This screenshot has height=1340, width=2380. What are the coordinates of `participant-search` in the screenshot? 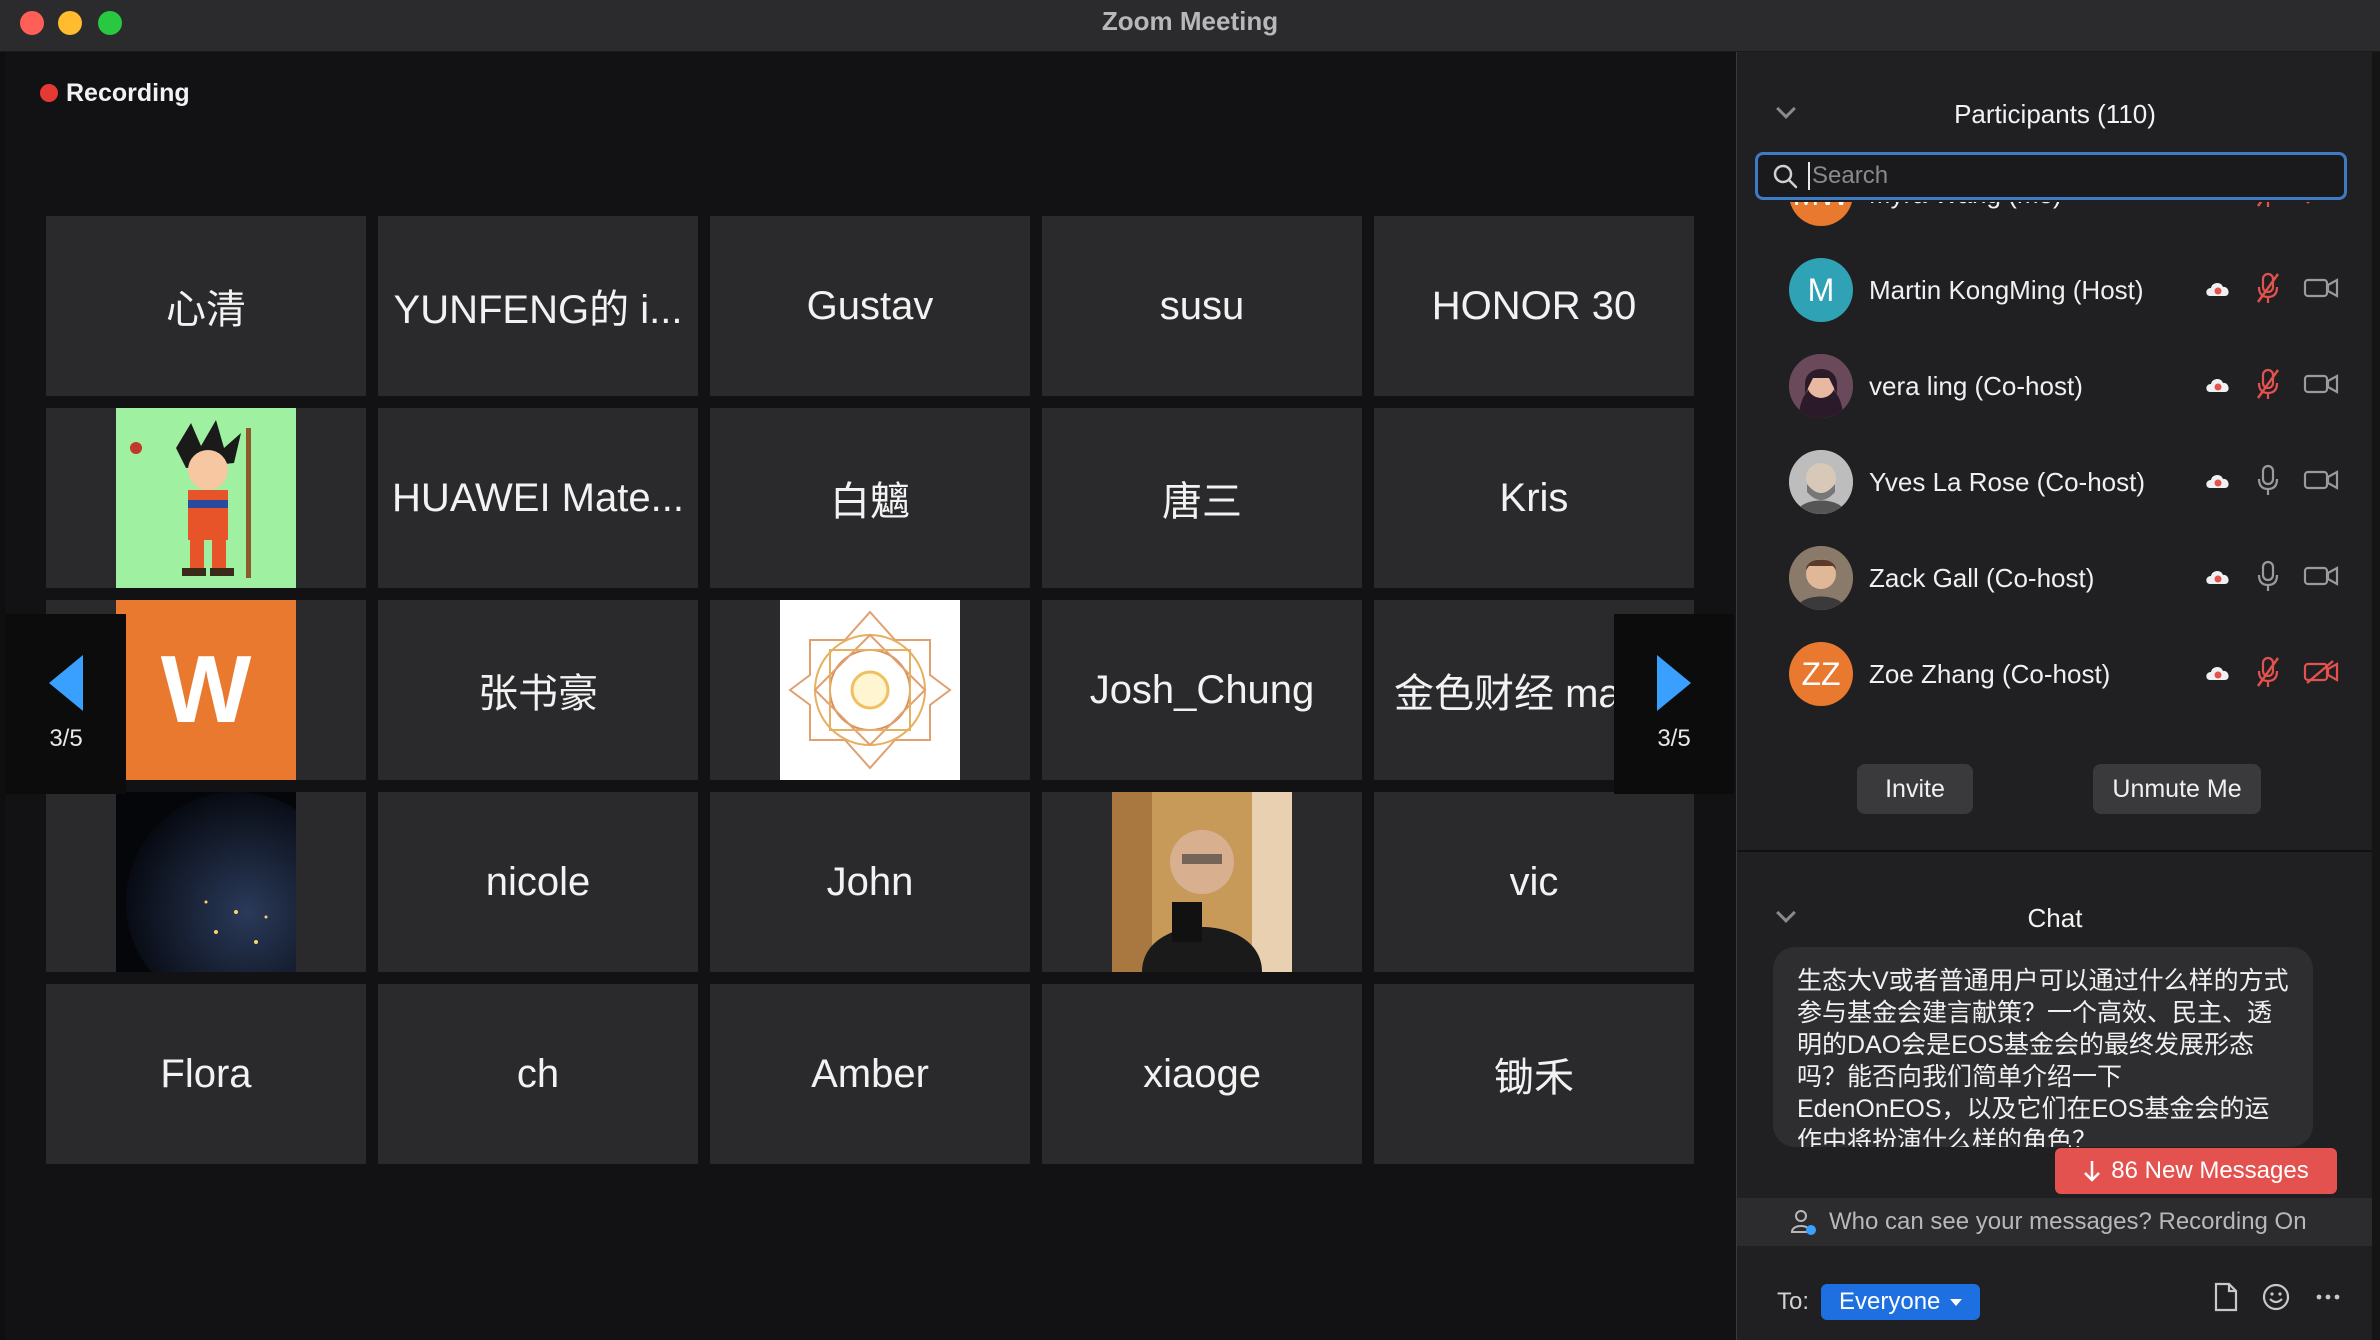 It's located at (2051, 176).